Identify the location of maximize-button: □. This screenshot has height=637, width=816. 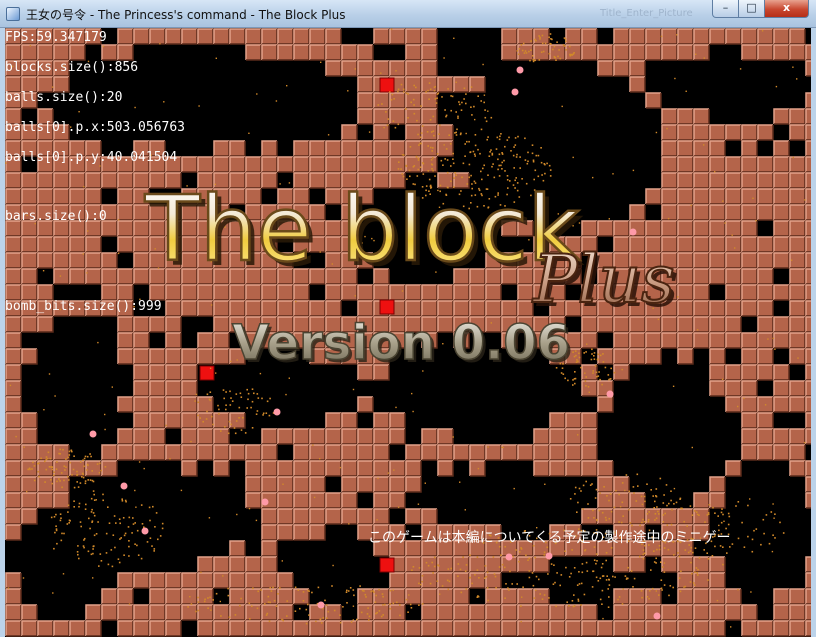
(751, 9).